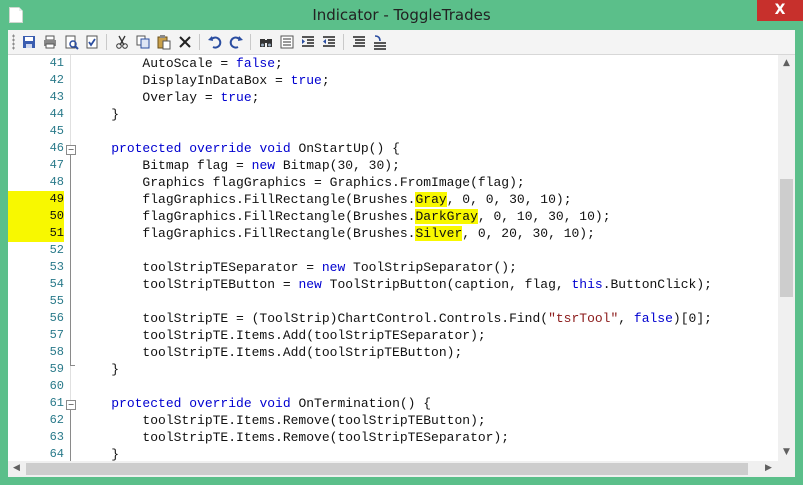 Image resolution: width=803 pixels, height=485 pixels. Describe the element at coordinates (393, 80) in the screenshot. I see `code-line: 42 DisplayInDataBox = true;` at that location.